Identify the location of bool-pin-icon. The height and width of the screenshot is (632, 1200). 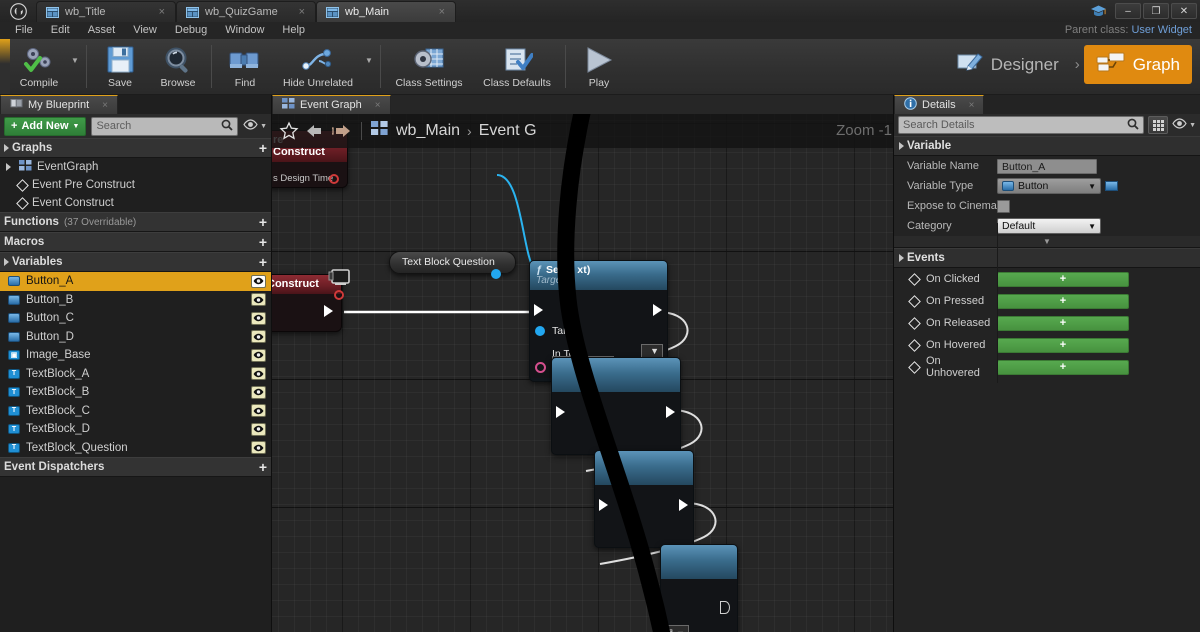
(339, 295).